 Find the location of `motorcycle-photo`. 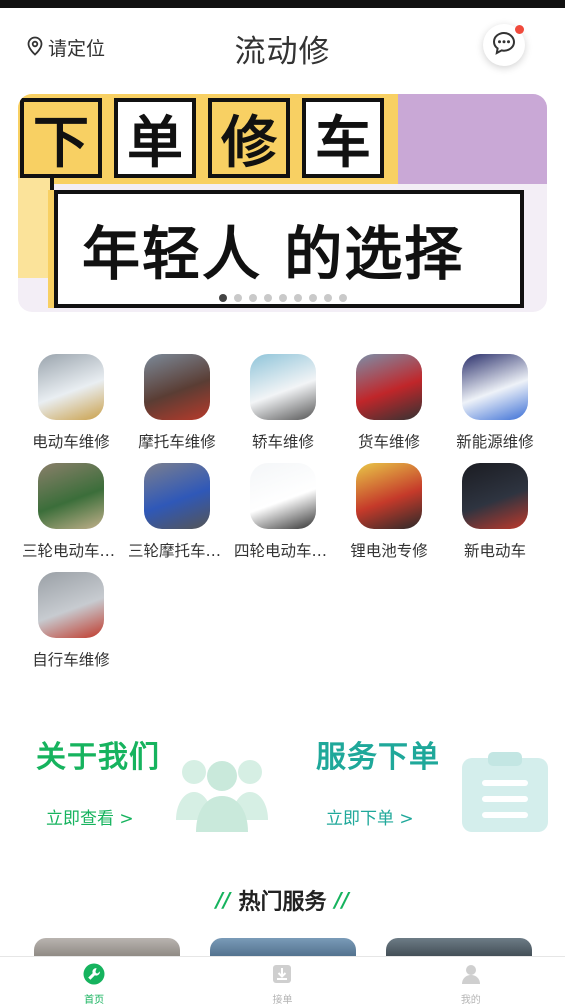

motorcycle-photo is located at coordinates (177, 387).